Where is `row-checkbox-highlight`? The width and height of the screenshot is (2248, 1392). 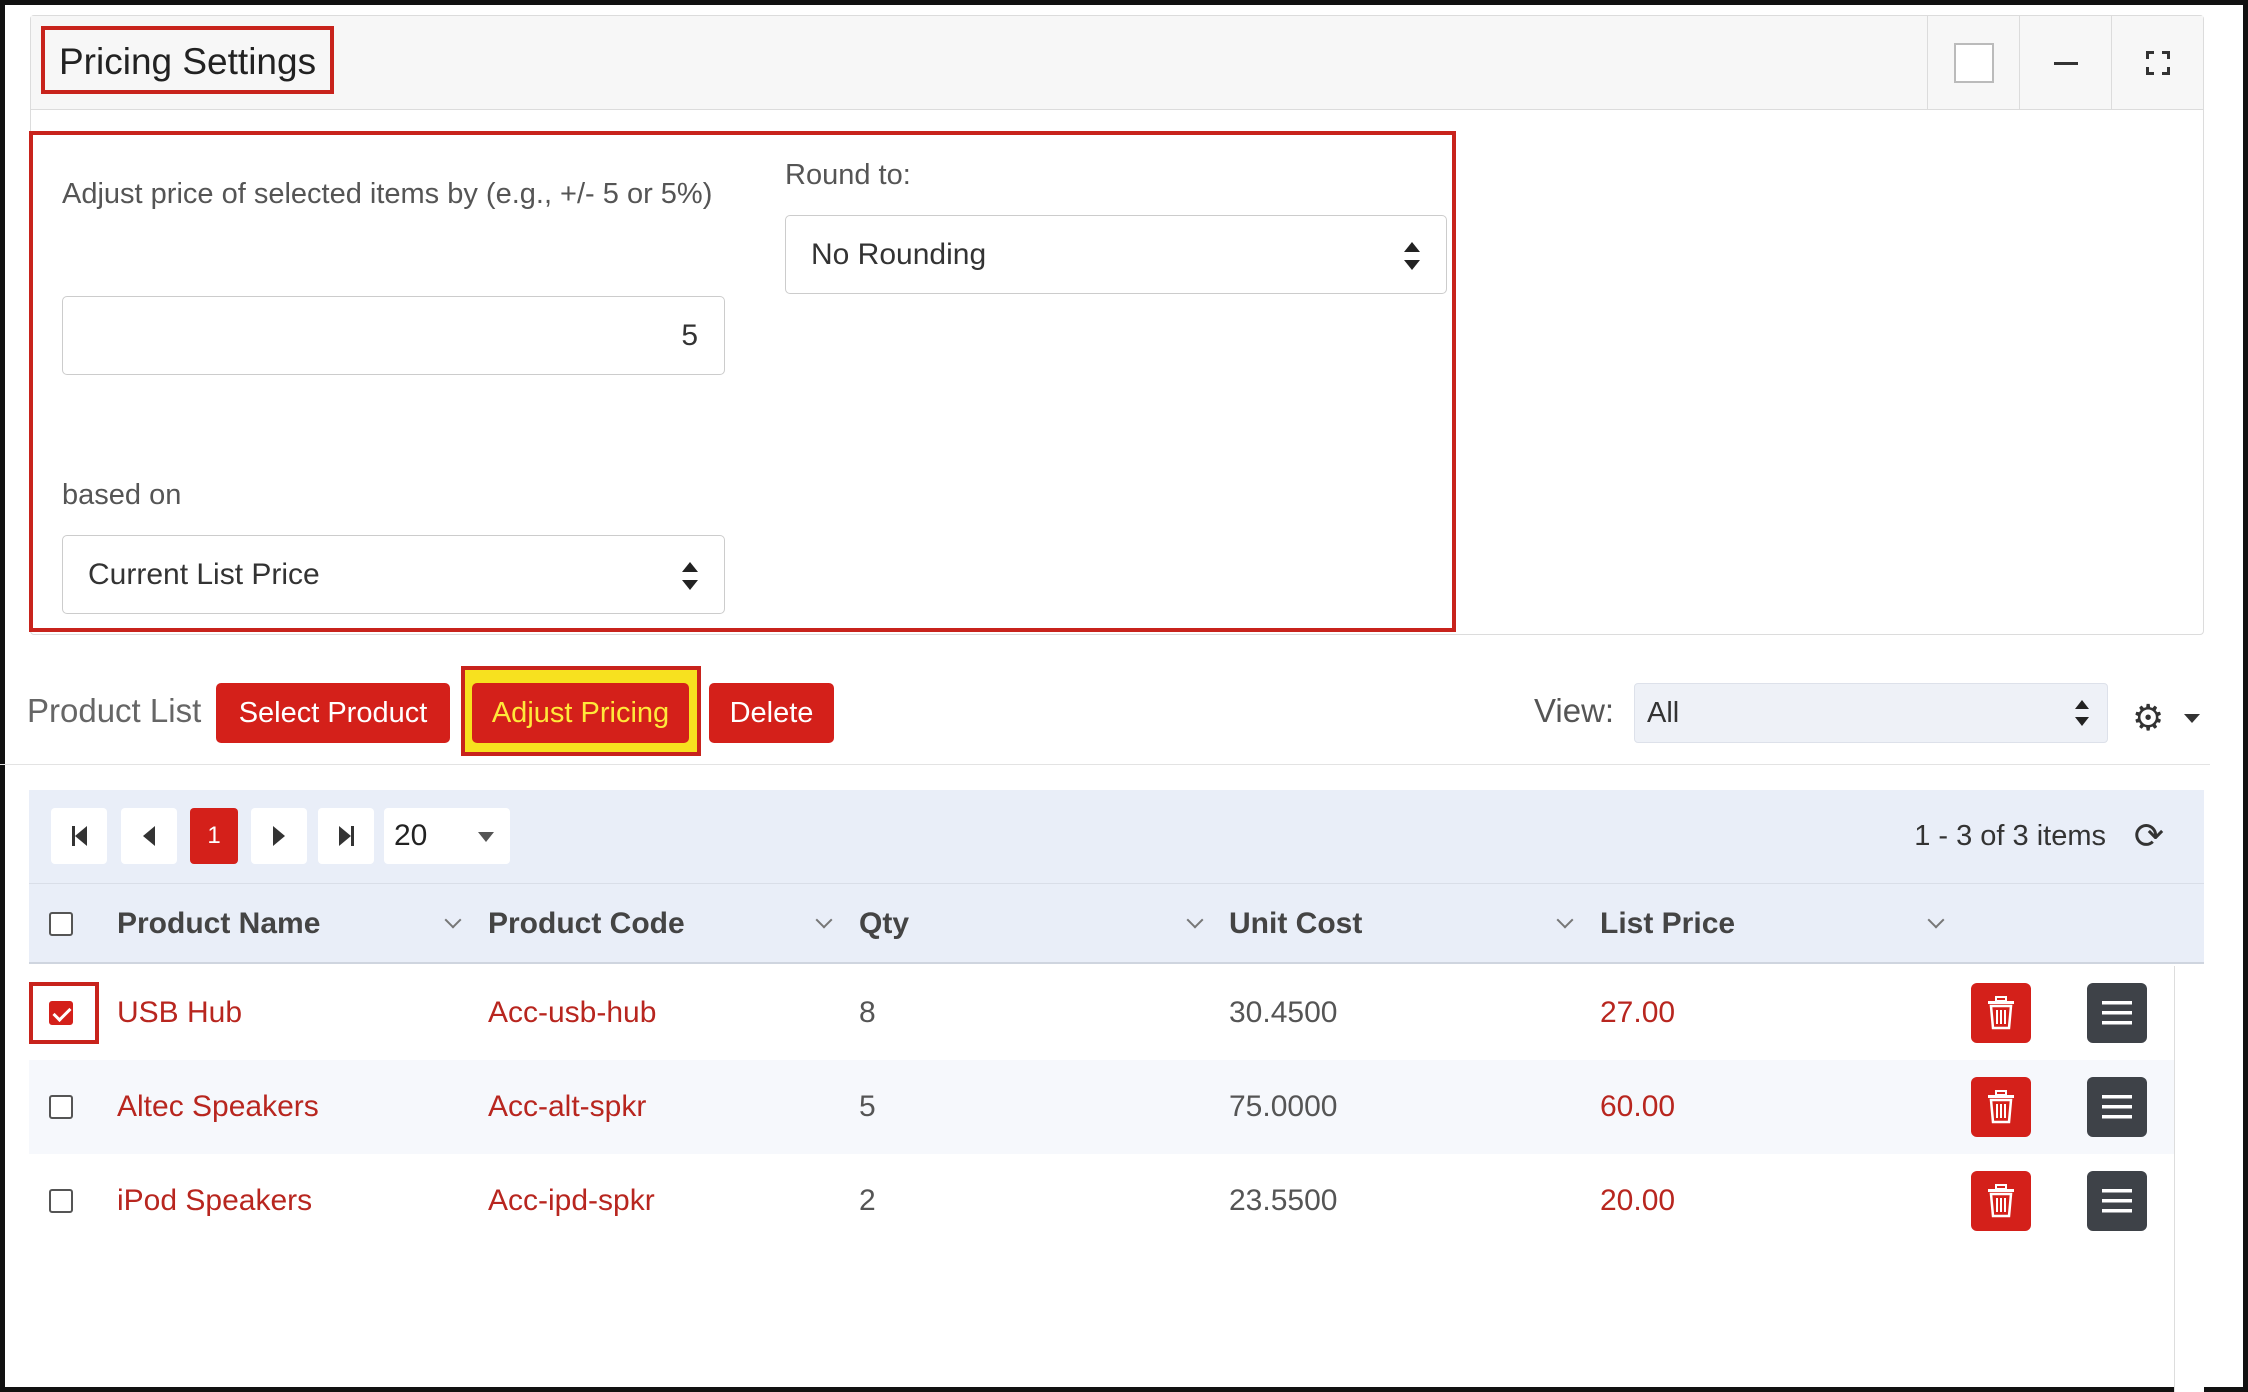
row-checkbox-highlight is located at coordinates (64, 1013).